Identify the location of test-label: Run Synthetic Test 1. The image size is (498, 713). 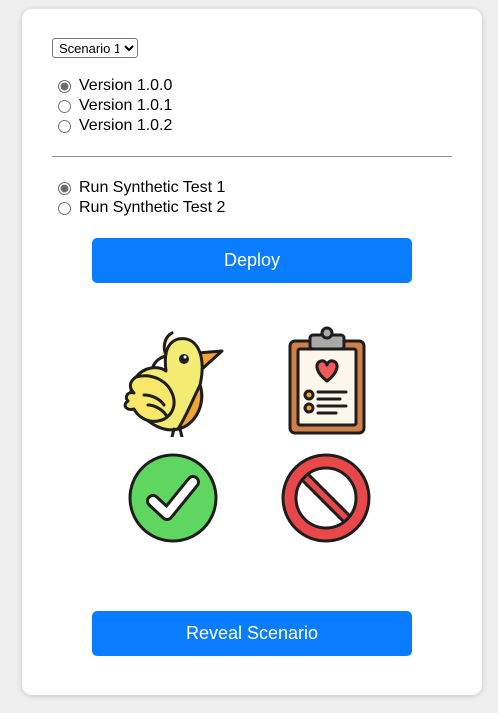
(152, 187).